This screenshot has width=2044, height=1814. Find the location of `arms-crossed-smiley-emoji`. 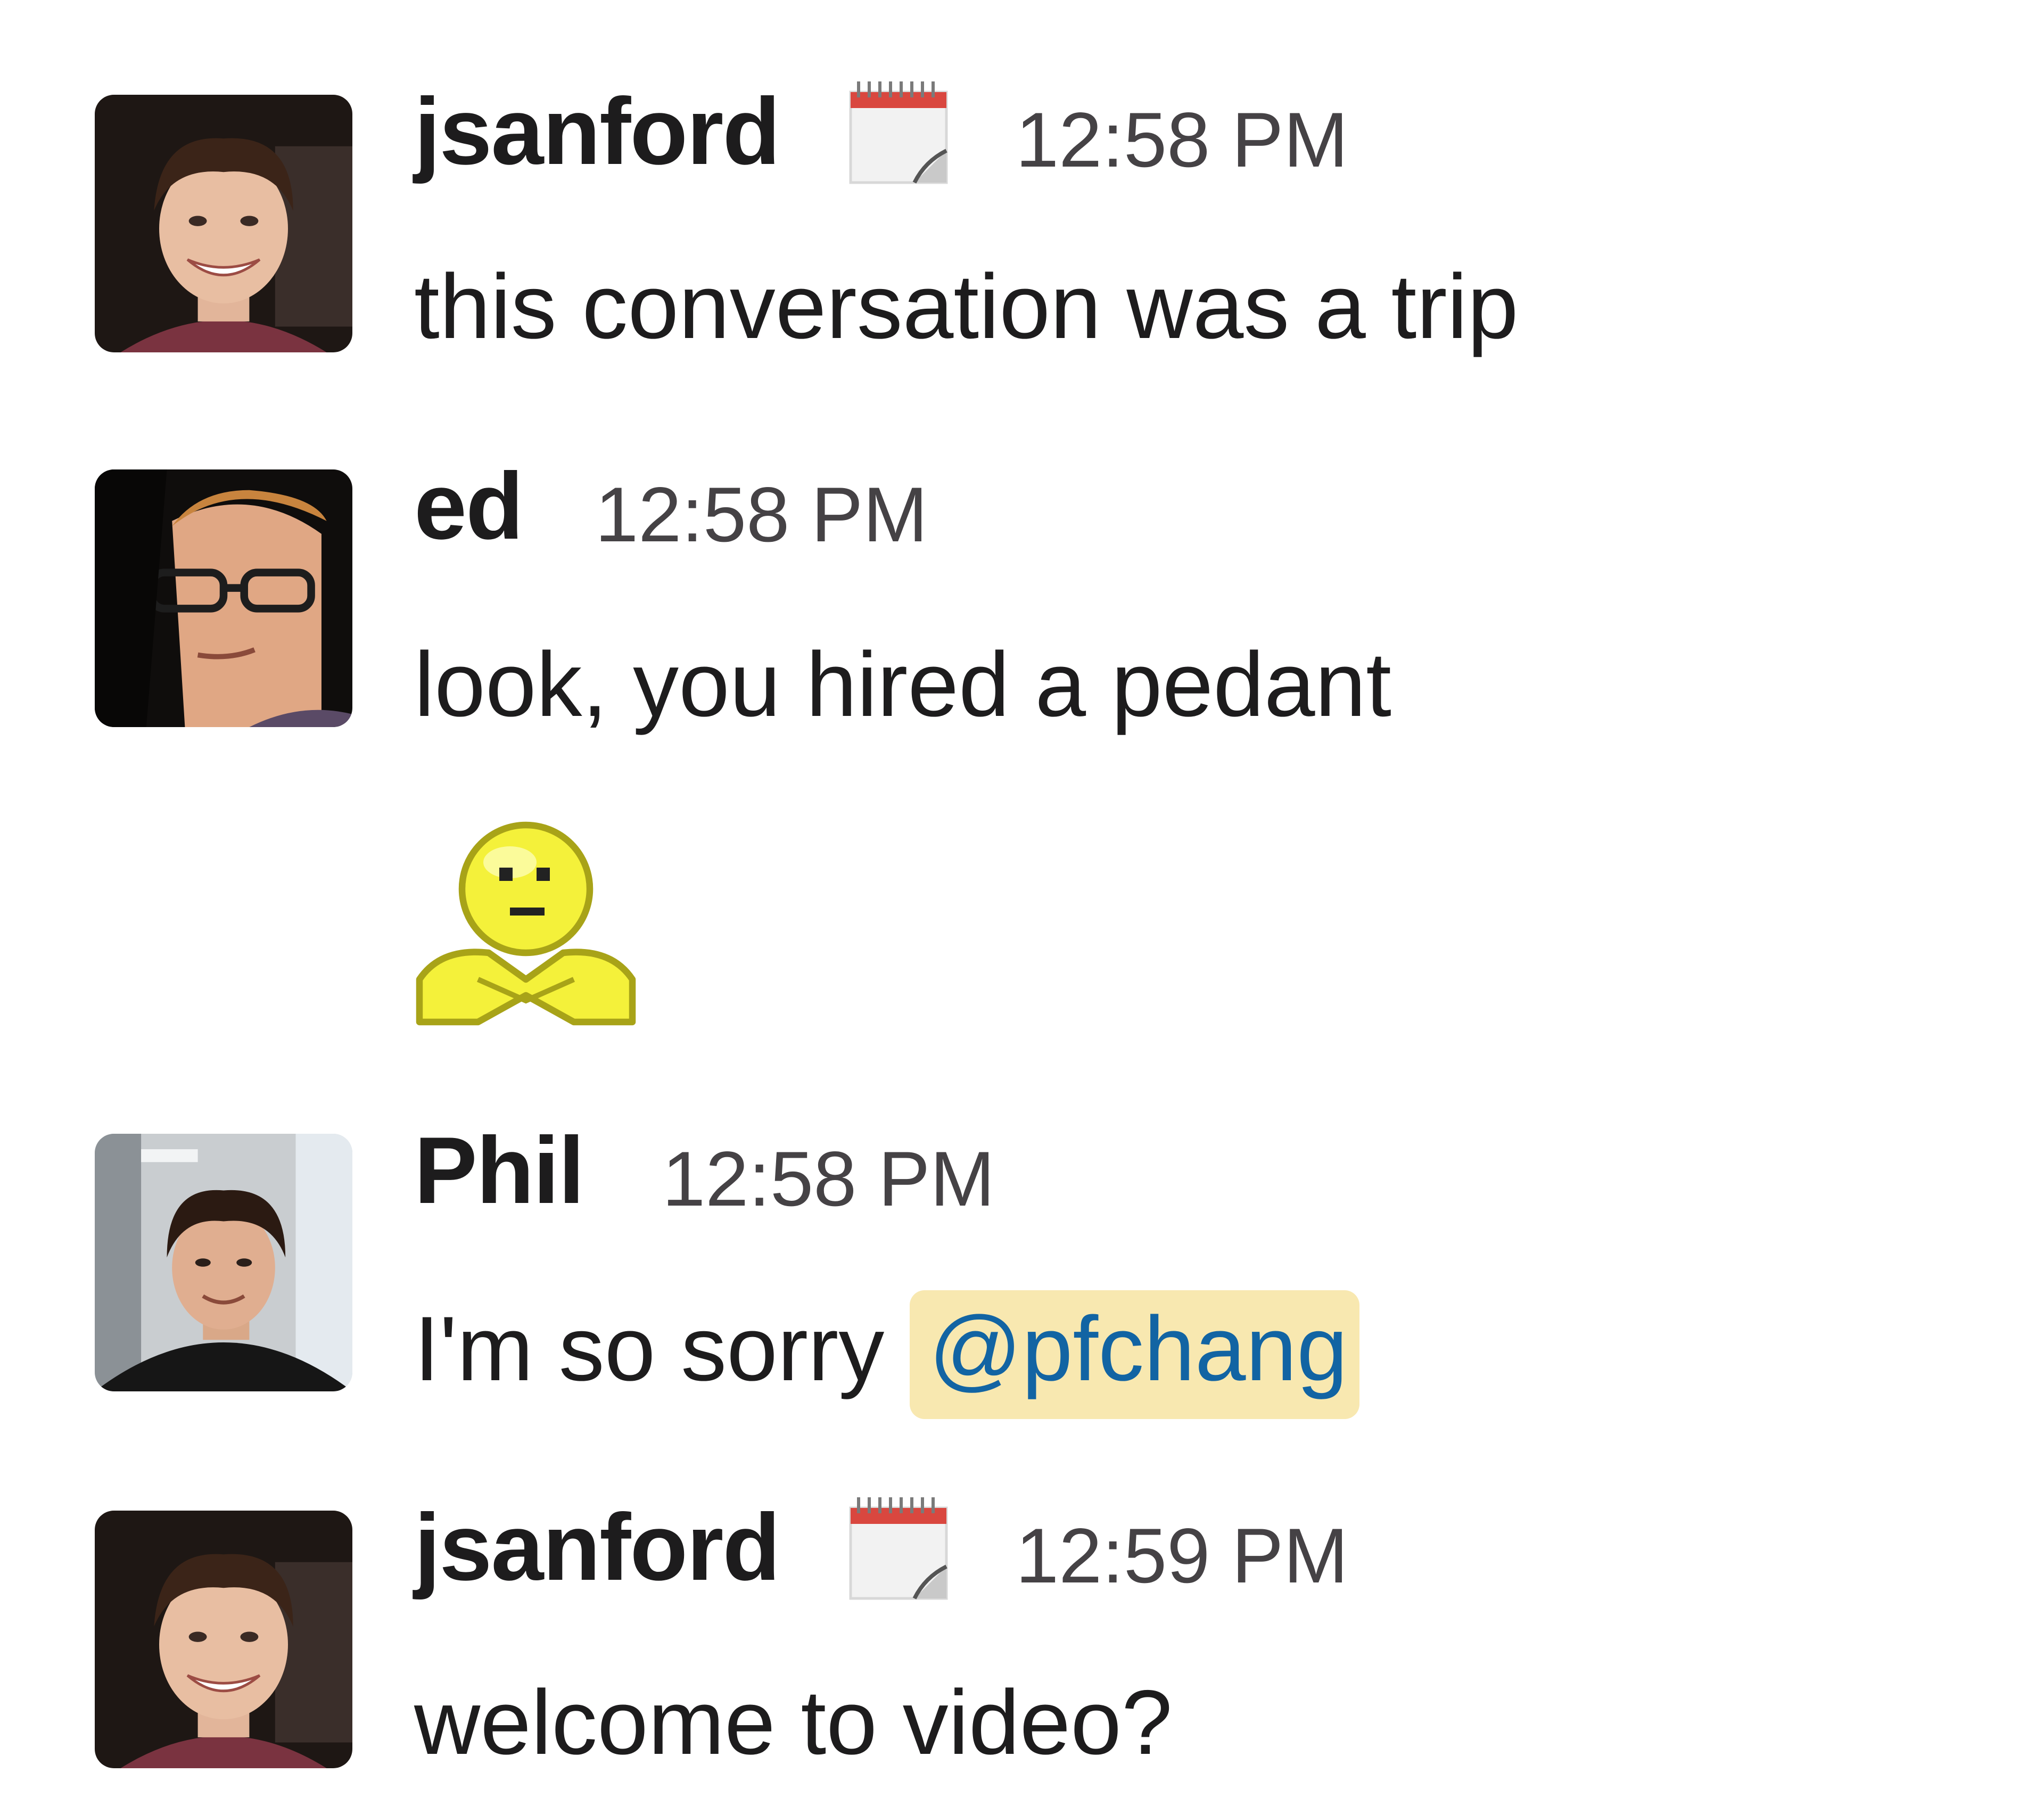

arms-crossed-smiley-emoji is located at coordinates (526, 932).